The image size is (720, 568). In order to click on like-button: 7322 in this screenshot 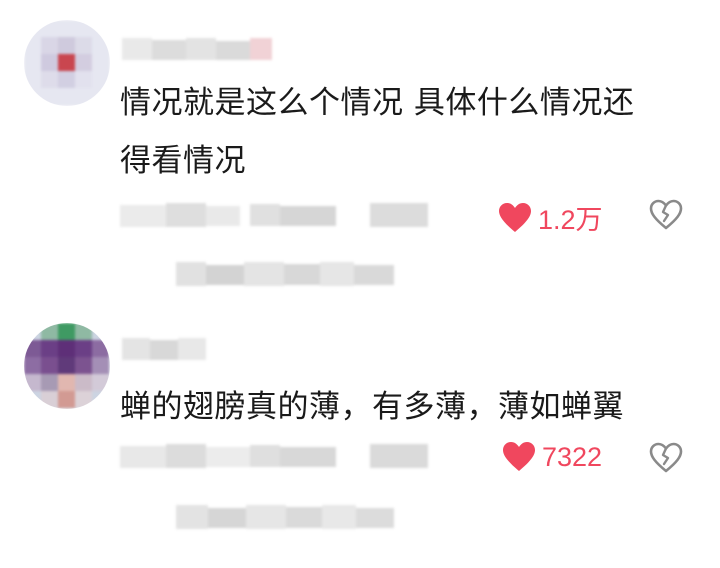, I will do `click(552, 457)`.